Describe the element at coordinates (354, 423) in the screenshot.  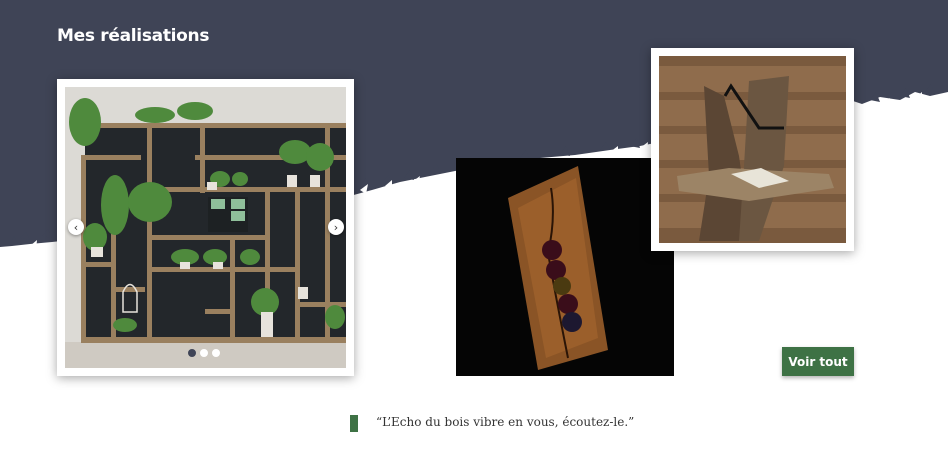
I see `quote-accent-bar` at that location.